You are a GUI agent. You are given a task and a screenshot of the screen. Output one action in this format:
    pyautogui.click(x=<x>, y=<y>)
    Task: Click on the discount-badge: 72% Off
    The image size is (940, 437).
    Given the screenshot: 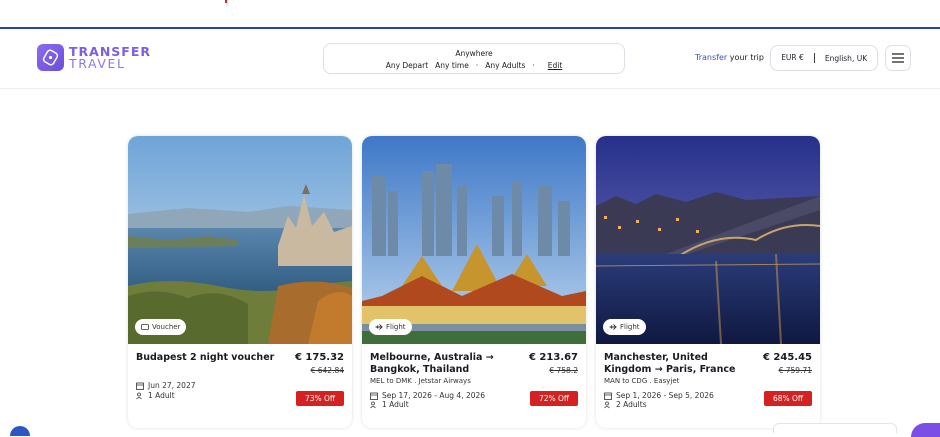 What is the action you would take?
    pyautogui.click(x=554, y=398)
    